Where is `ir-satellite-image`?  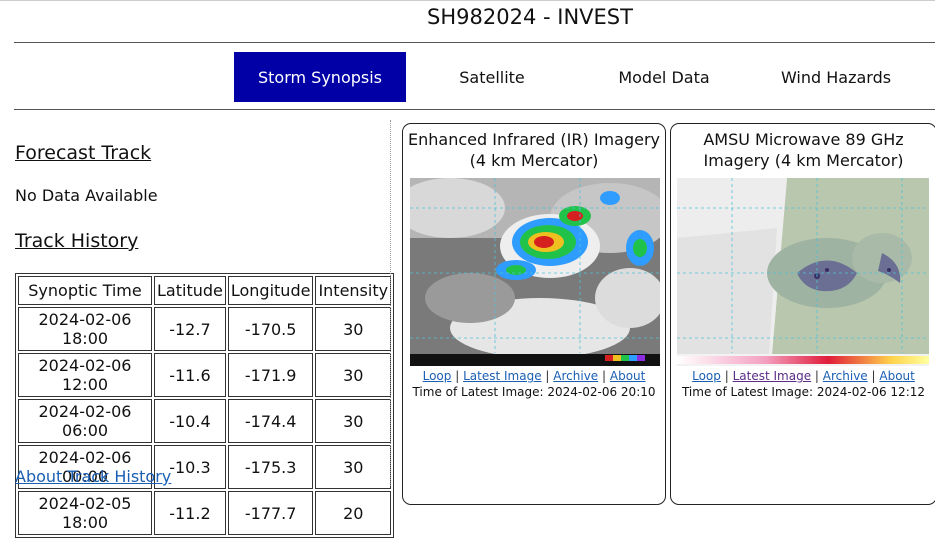
ir-satellite-image is located at coordinates (535, 272).